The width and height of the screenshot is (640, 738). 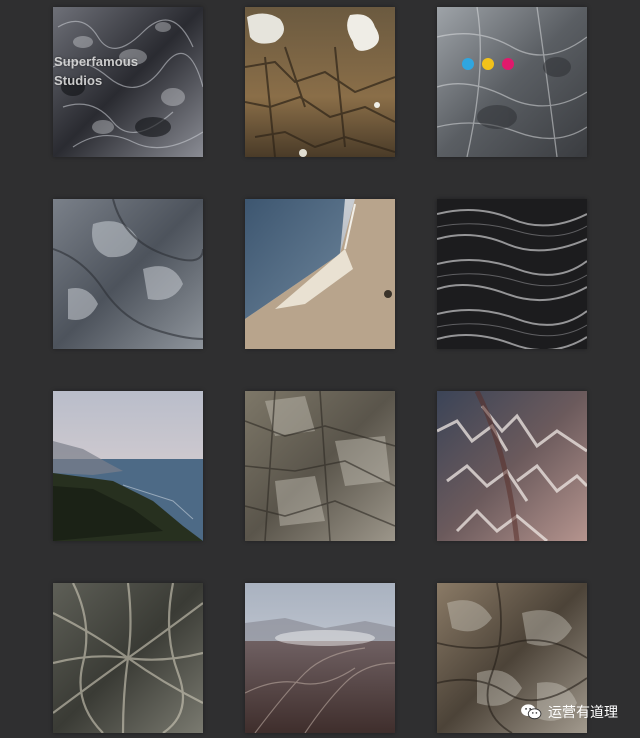 What do you see at coordinates (96, 71) in the screenshot?
I see `brand-logo-text: Superfamous Studios` at bounding box center [96, 71].